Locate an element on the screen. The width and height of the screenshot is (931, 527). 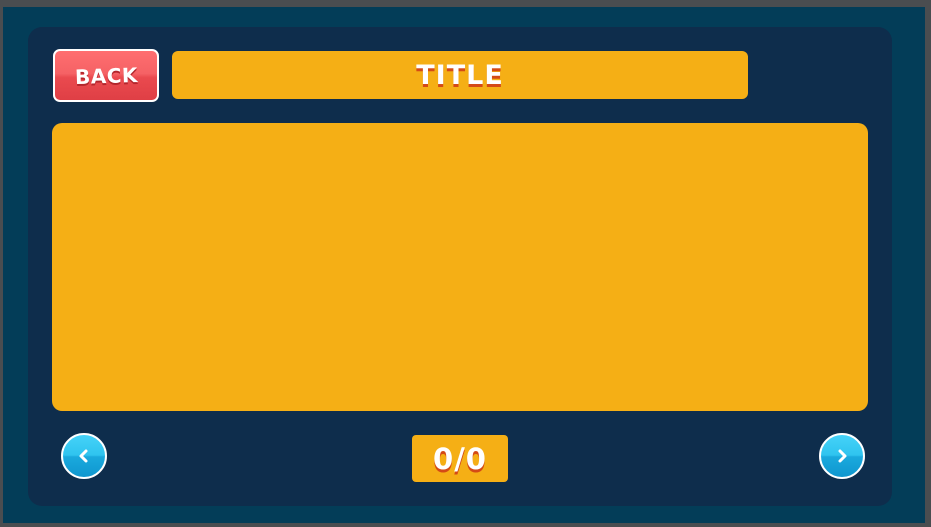
chevron-right-icon is located at coordinates (842, 456).